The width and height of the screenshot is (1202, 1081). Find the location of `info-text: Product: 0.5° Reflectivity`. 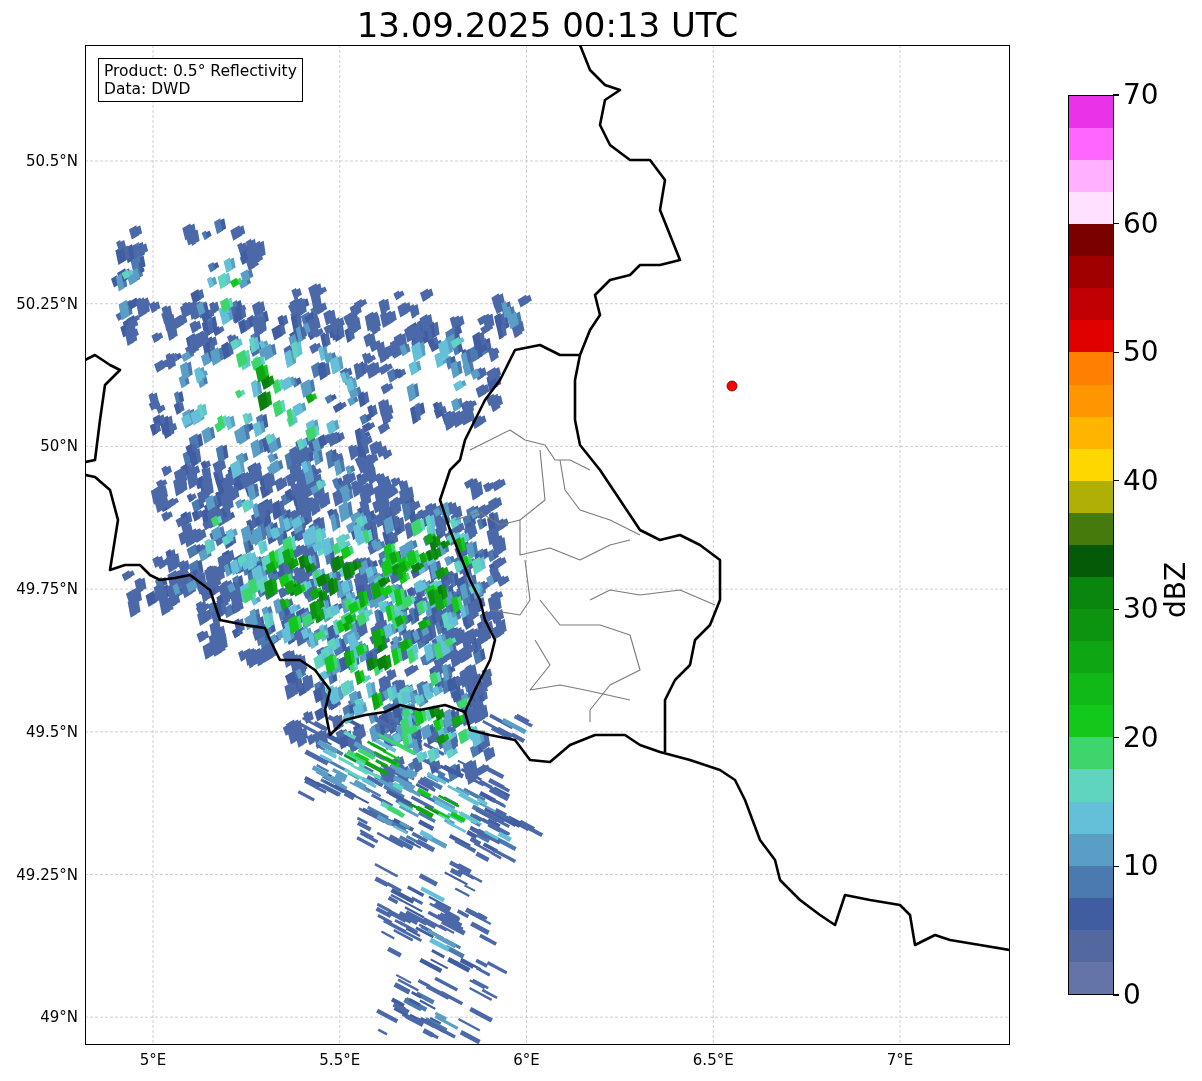

info-text: Product: 0.5° Reflectivity is located at coordinates (200, 71).